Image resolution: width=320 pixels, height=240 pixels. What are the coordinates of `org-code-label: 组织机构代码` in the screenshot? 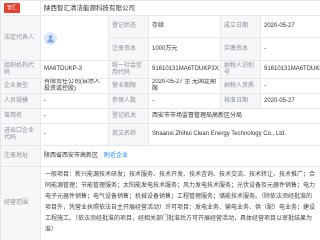 It's located at (19, 69).